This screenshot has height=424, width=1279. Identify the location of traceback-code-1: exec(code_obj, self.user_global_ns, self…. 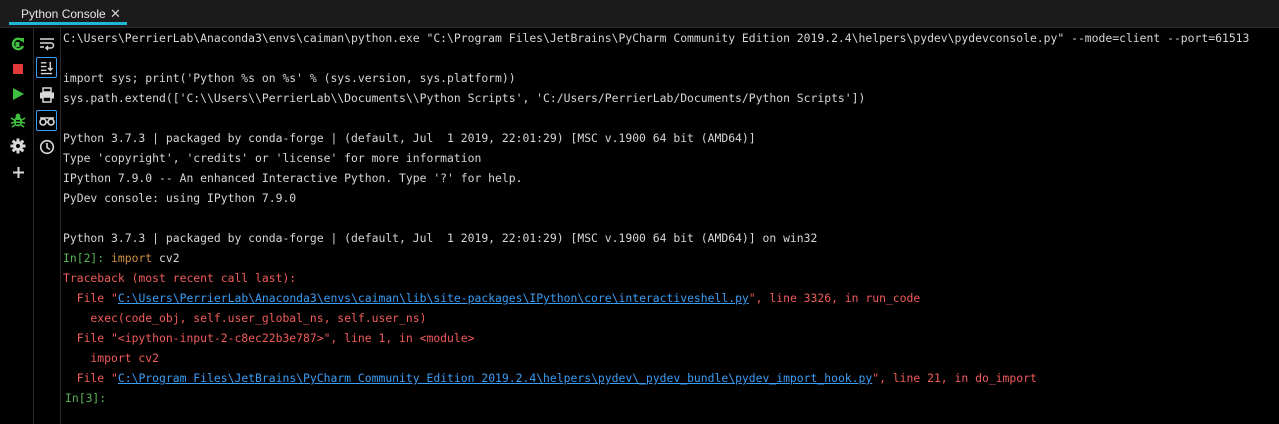
(245, 318).